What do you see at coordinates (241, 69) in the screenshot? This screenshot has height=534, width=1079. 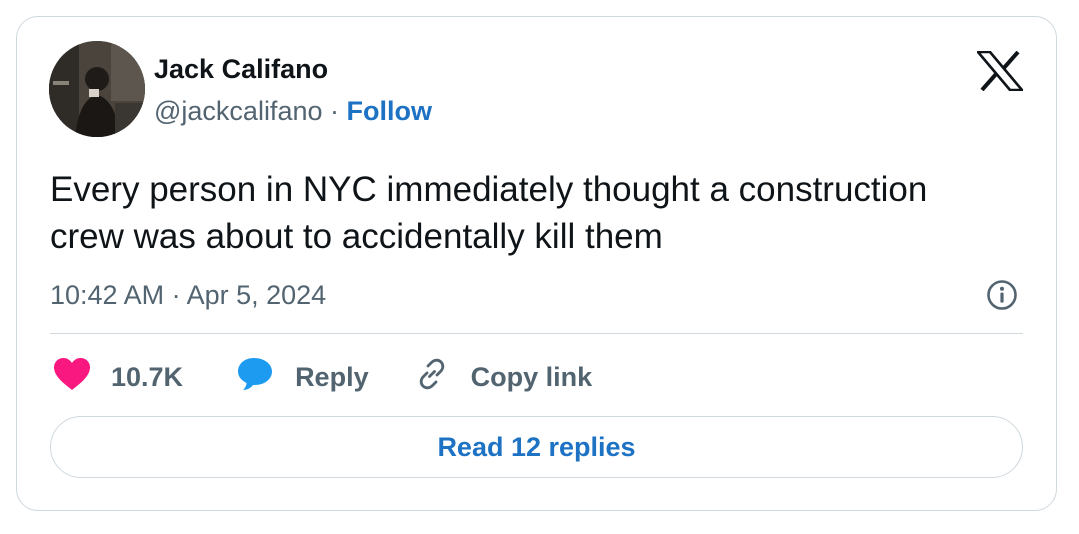 I see `author-name: Jack Califano` at bounding box center [241, 69].